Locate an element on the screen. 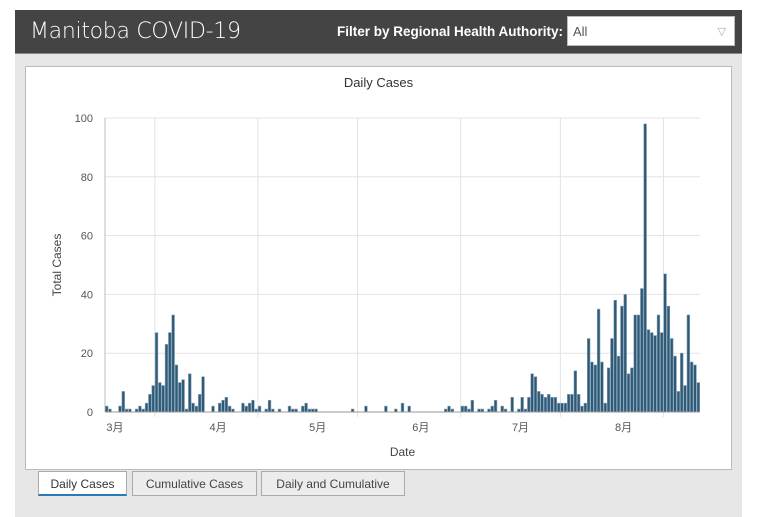  tab-daily-cases: Daily Cases is located at coordinates (82, 483).